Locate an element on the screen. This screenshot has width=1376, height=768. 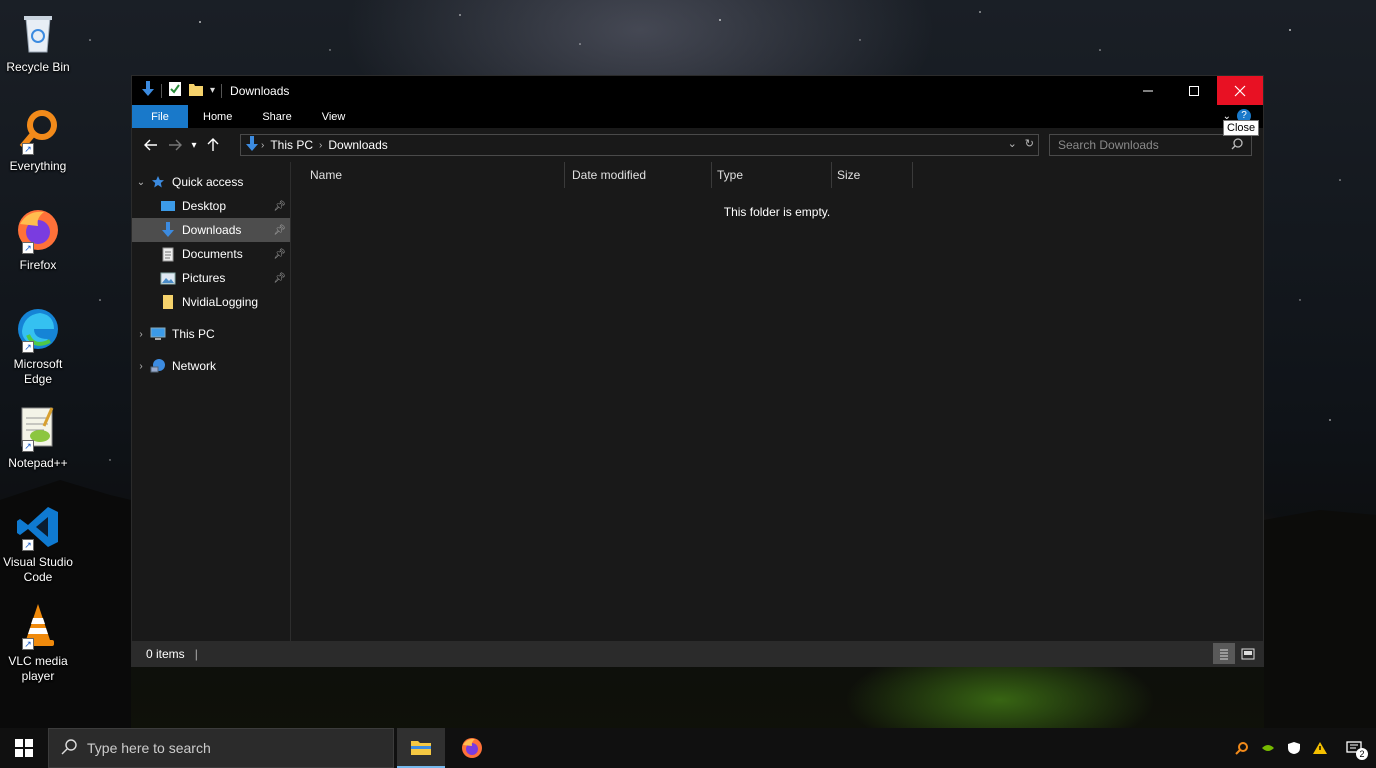
file-explorer-icon is located at coordinates (421, 748).